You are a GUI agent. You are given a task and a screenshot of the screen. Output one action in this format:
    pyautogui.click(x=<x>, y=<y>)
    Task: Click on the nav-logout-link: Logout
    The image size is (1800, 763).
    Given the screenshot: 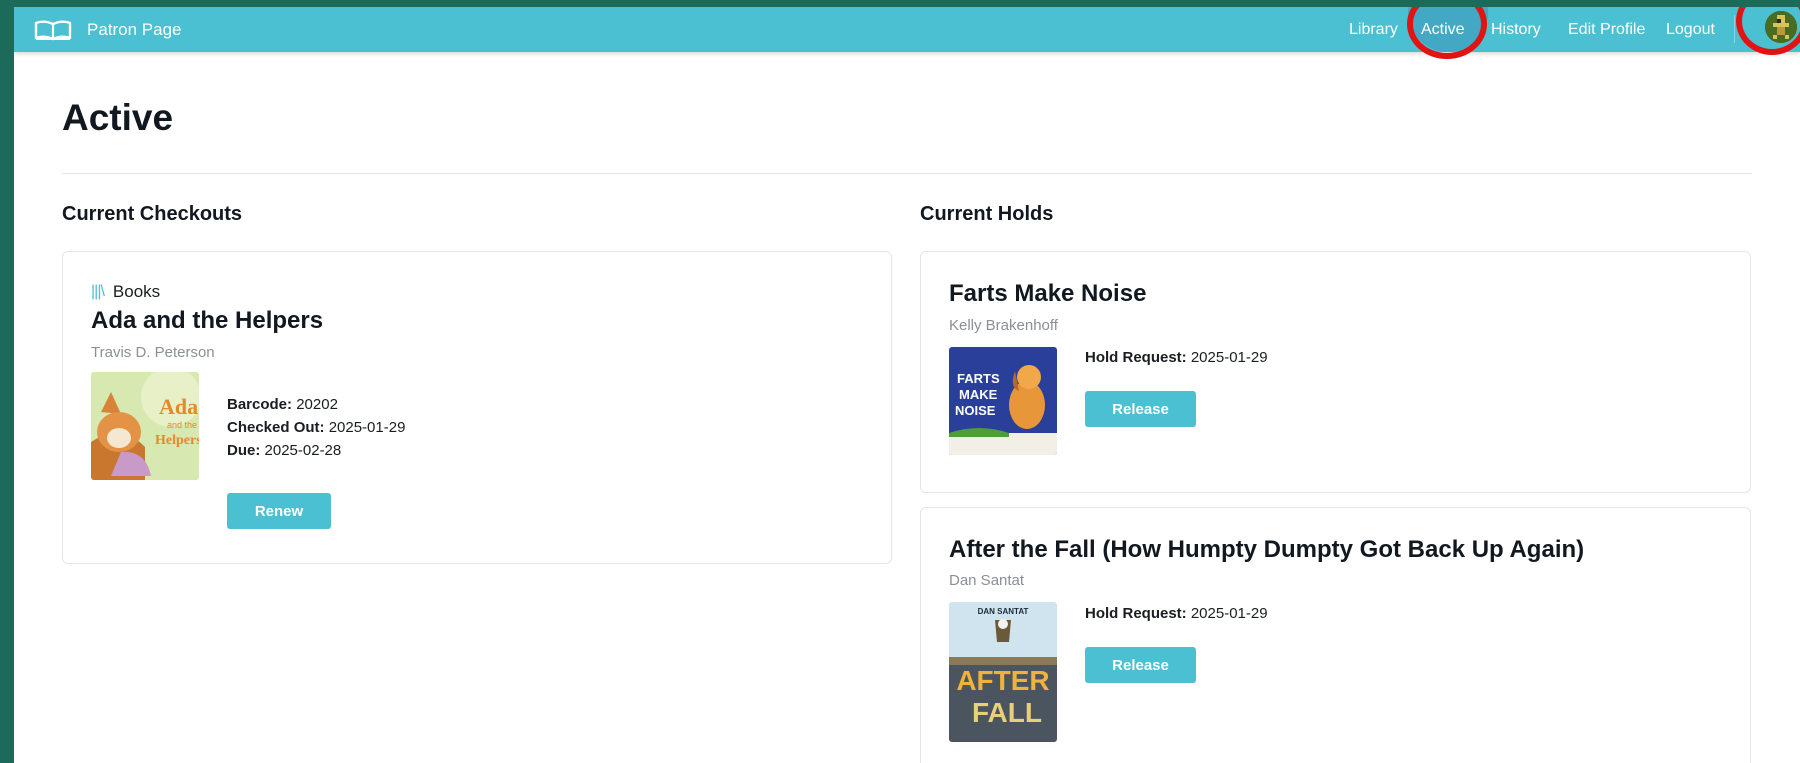 What is the action you would take?
    pyautogui.click(x=1690, y=30)
    